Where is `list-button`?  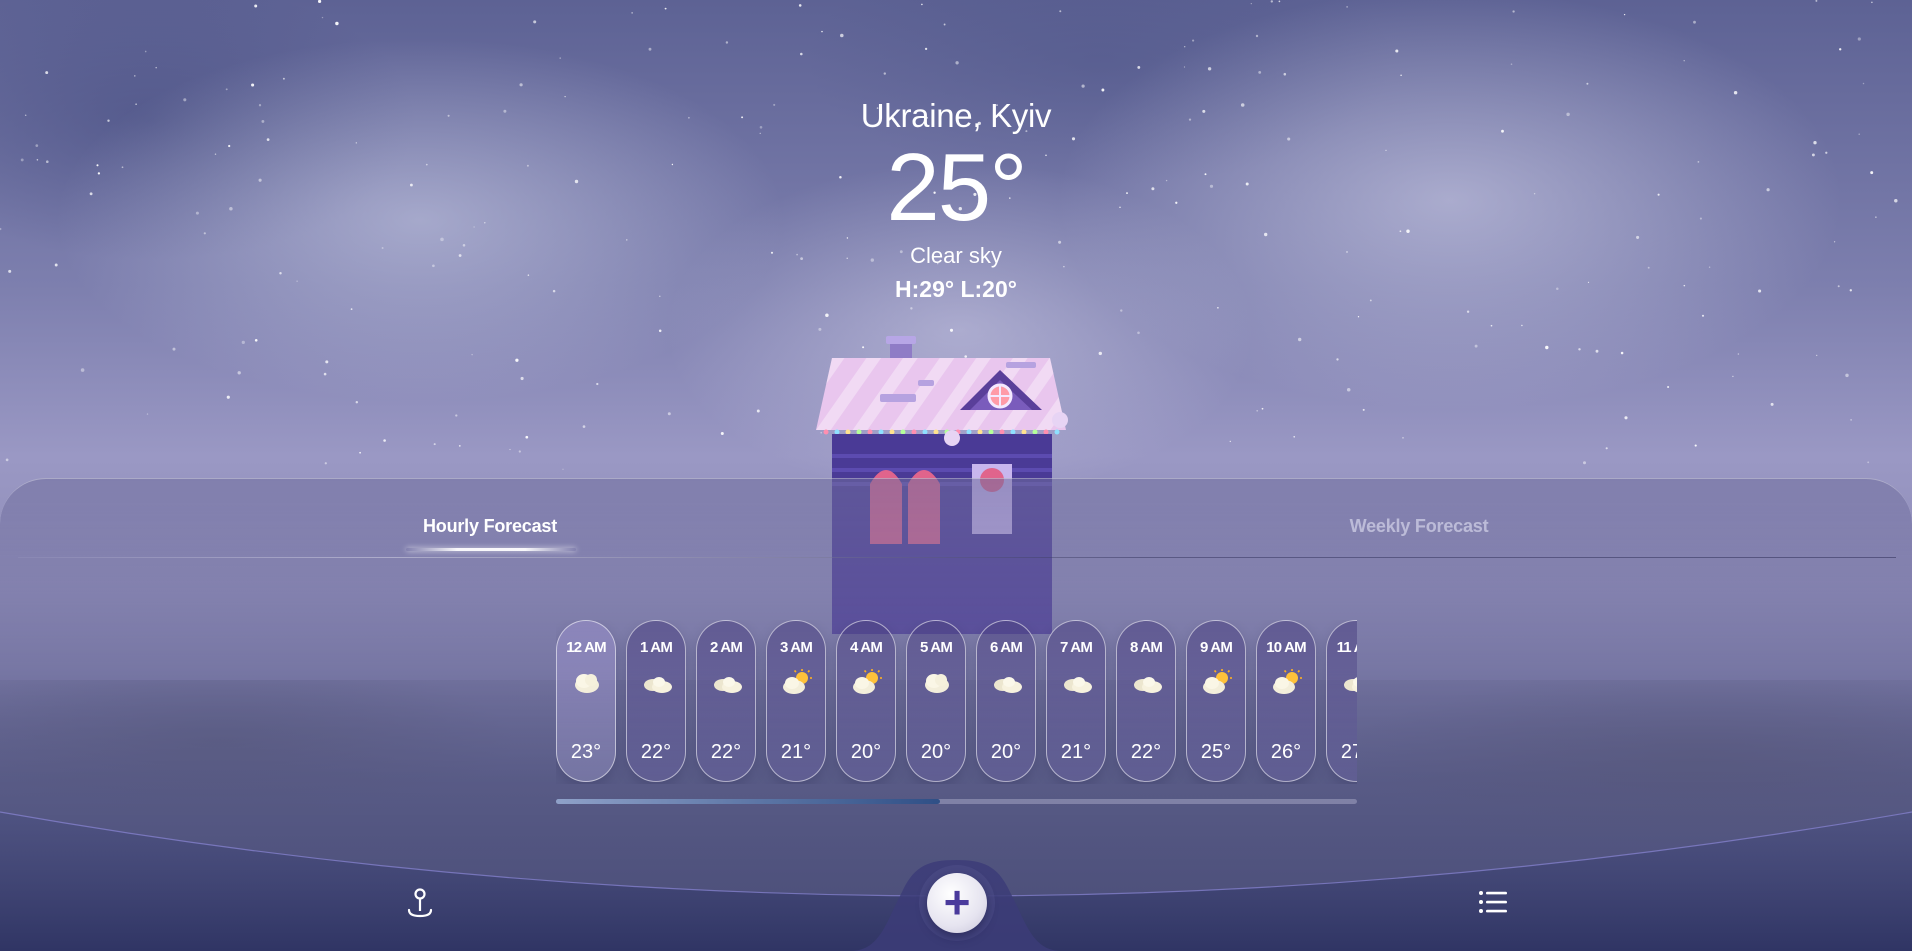
list-button is located at coordinates (1493, 902).